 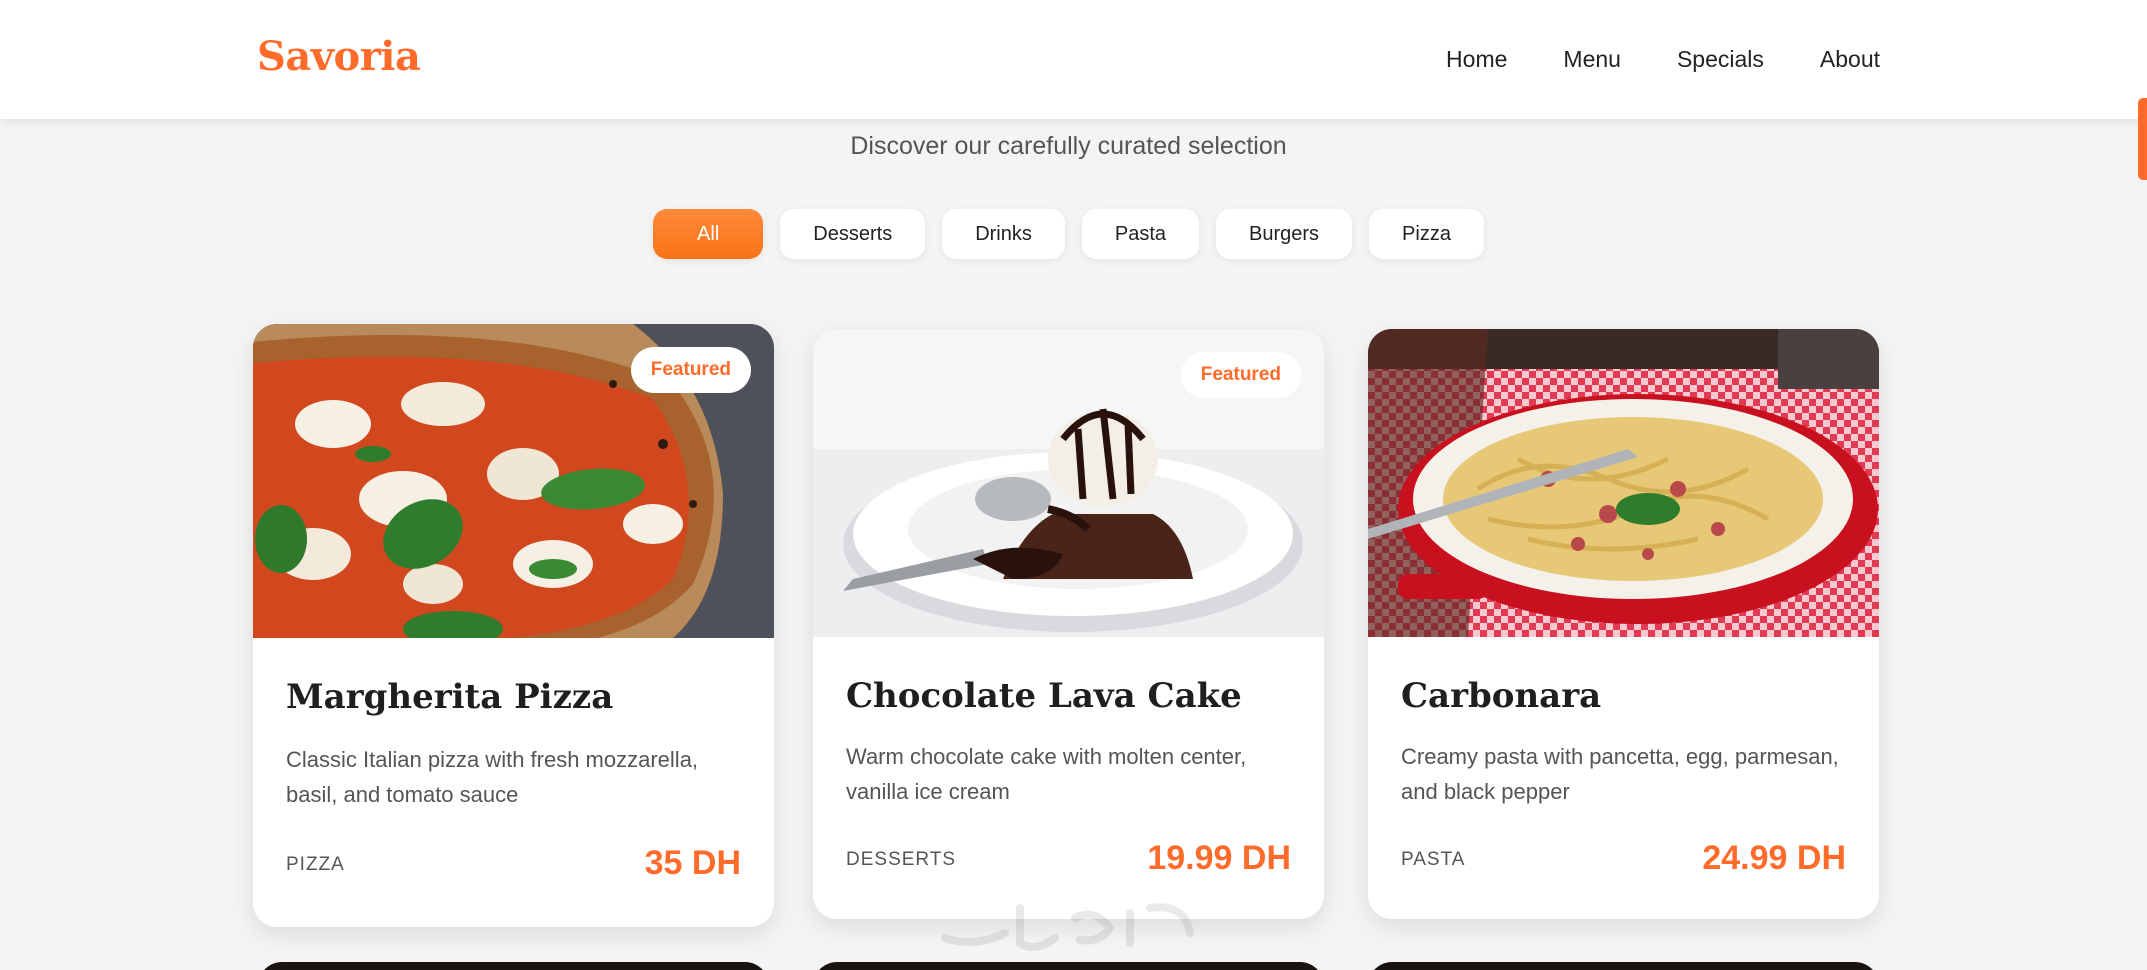 I want to click on card-title: Carbonara, so click(x=1501, y=696).